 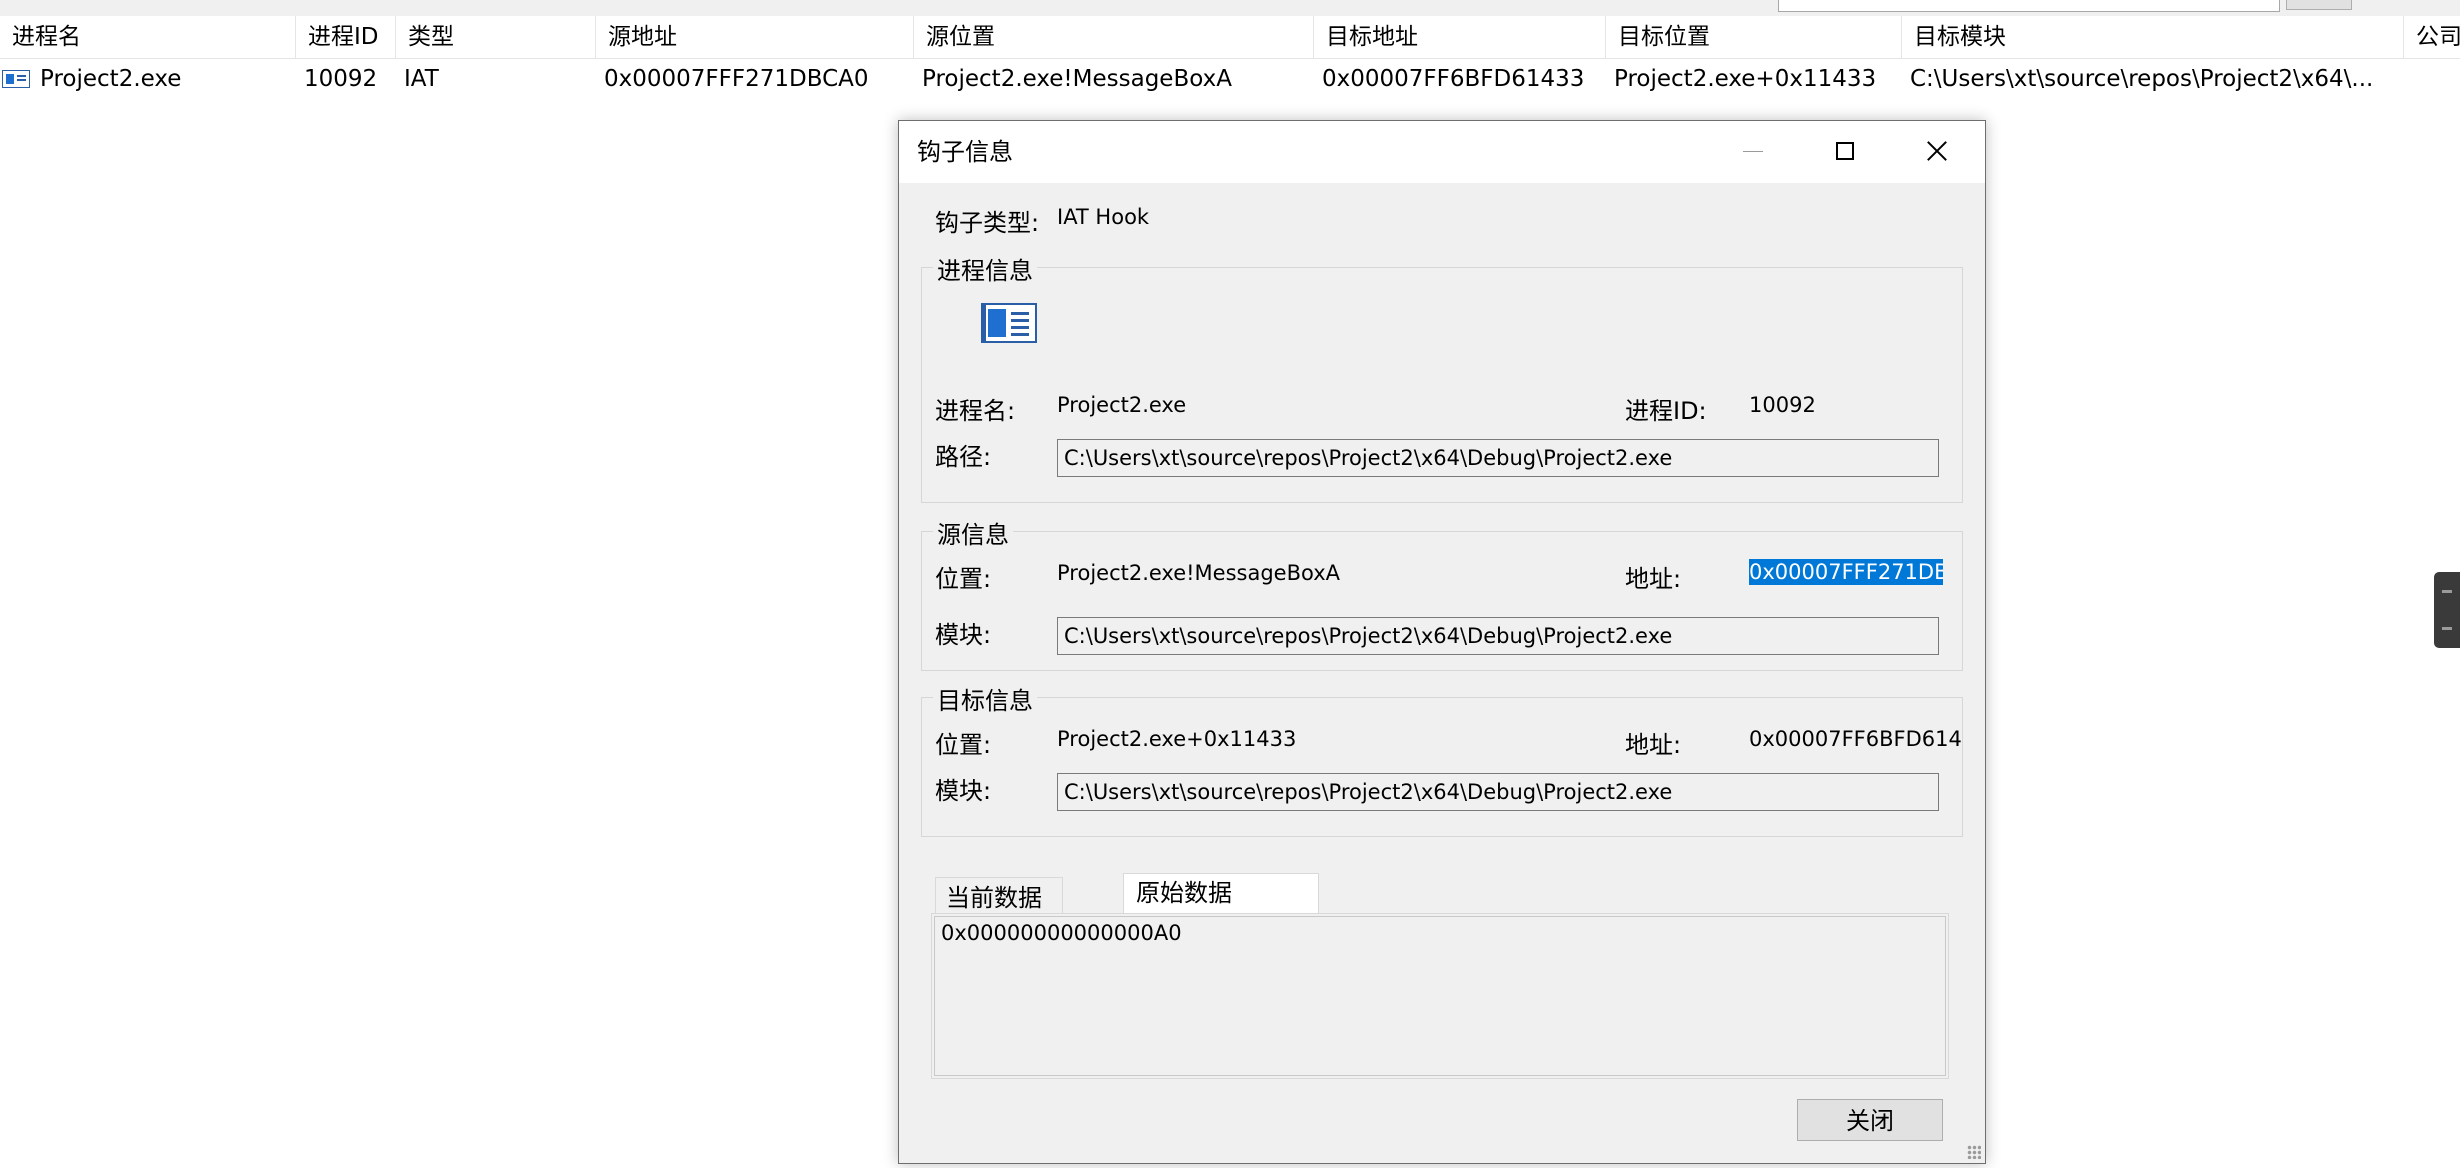 I want to click on column-header-target-module: 目标模块, so click(x=2153, y=37).